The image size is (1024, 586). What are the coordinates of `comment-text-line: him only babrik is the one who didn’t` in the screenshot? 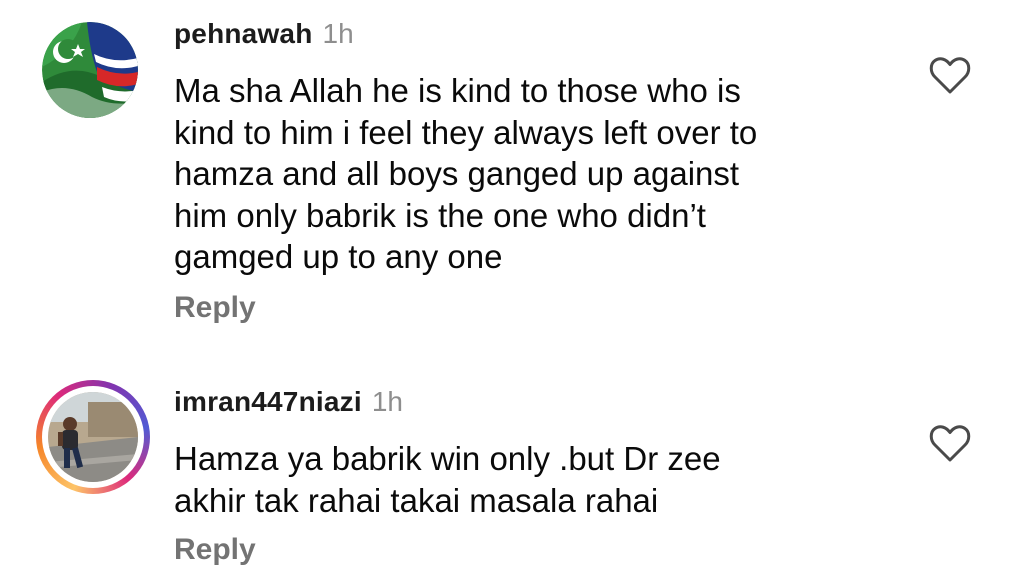 It's located at (440, 215).